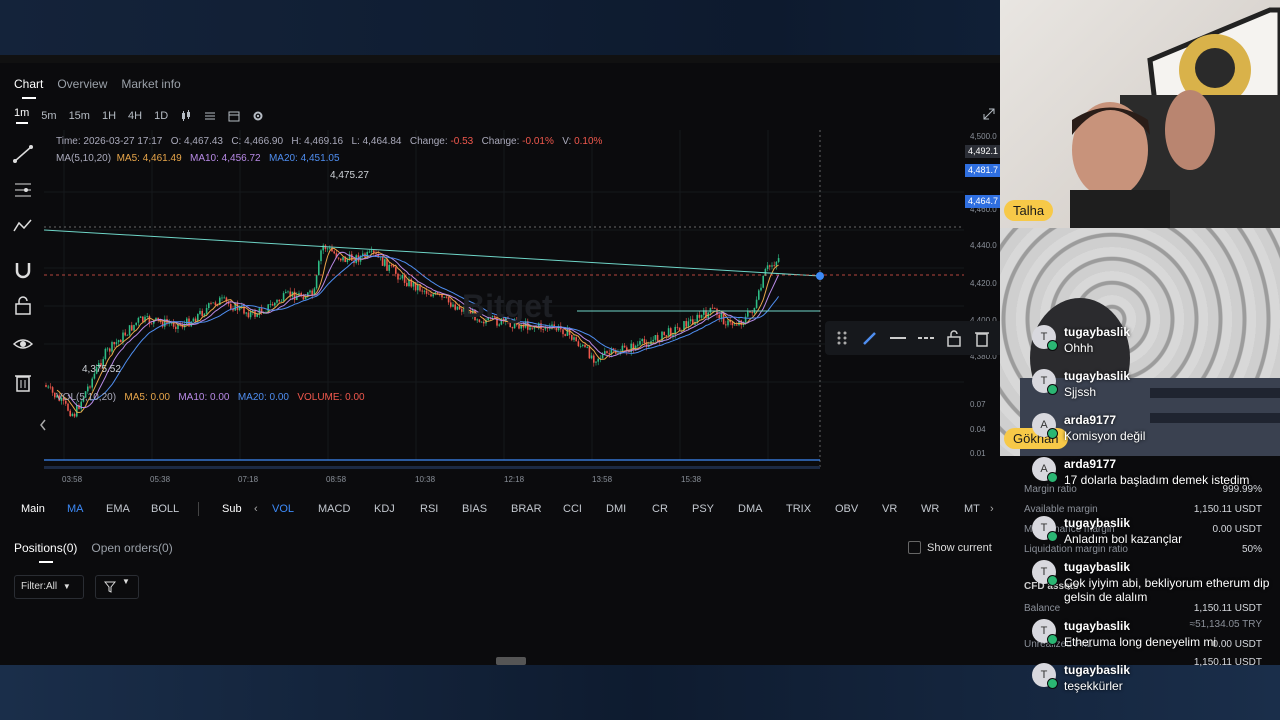 This screenshot has width=1280, height=720. I want to click on indicator-ma: MA, so click(75, 509).